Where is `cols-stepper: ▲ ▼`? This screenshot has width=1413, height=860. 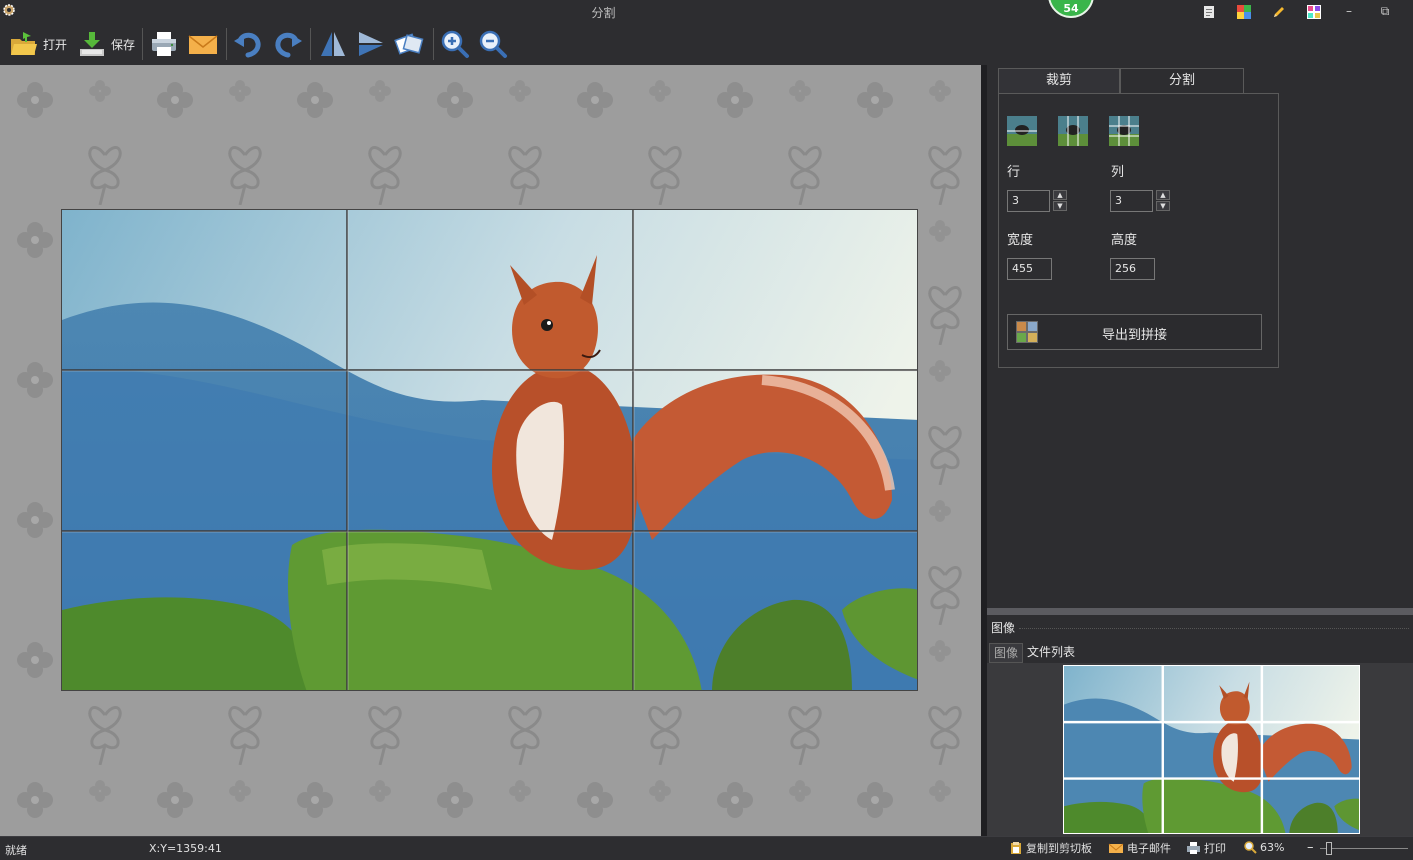
cols-stepper: ▲ ▼ is located at coordinates (1163, 201).